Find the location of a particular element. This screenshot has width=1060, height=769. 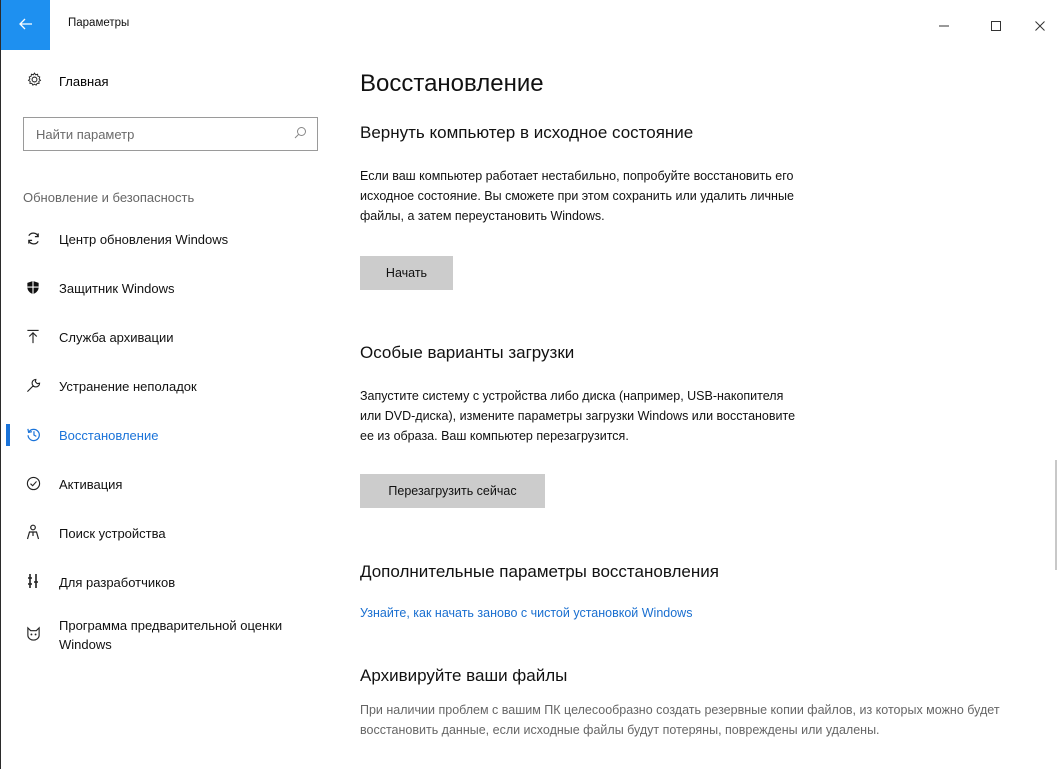

search-icon is located at coordinates (300, 134).